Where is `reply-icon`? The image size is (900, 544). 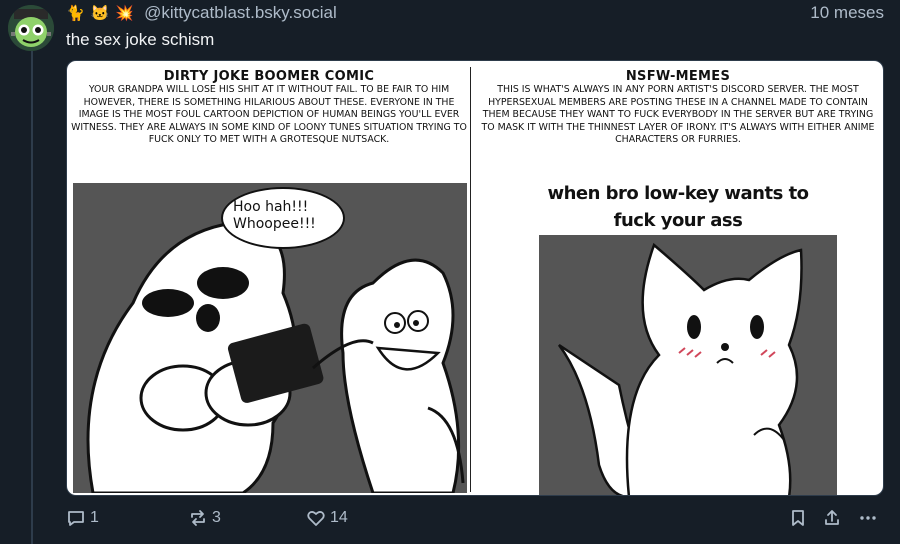 reply-icon is located at coordinates (76, 518).